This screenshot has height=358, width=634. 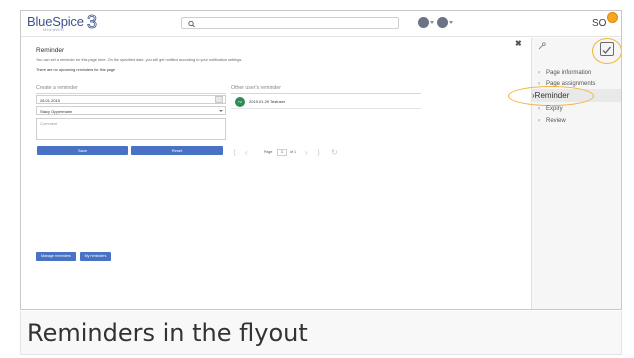 What do you see at coordinates (219, 99) in the screenshot?
I see `calendar-icon` at bounding box center [219, 99].